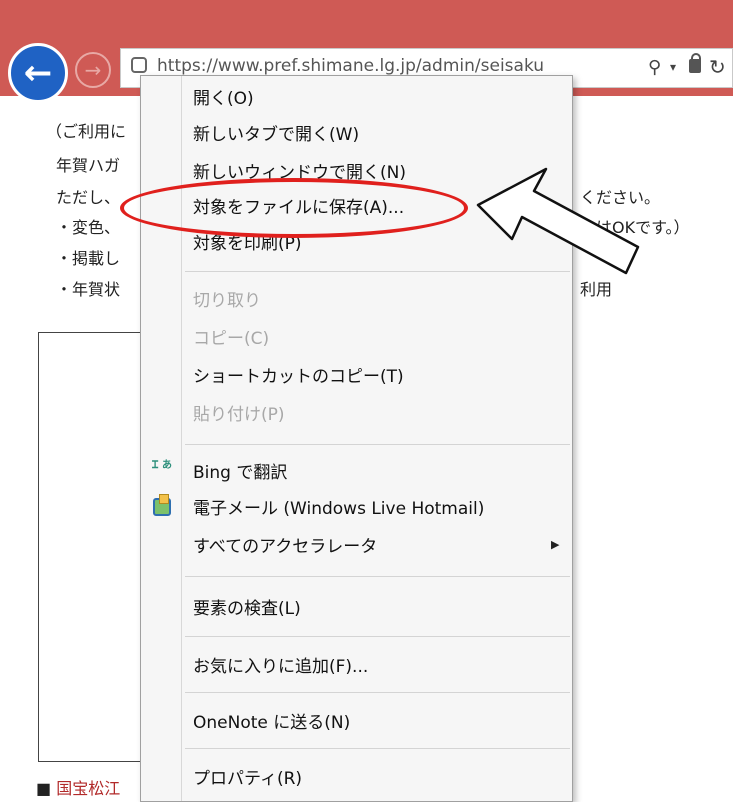 This screenshot has width=733, height=802. I want to click on footer-link-row: ■ 国宝松江, so click(78, 787).